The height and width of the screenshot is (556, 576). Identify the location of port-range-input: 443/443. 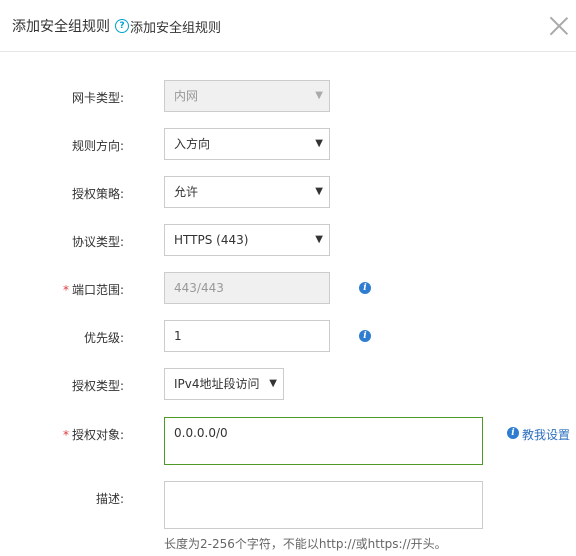
(247, 288).